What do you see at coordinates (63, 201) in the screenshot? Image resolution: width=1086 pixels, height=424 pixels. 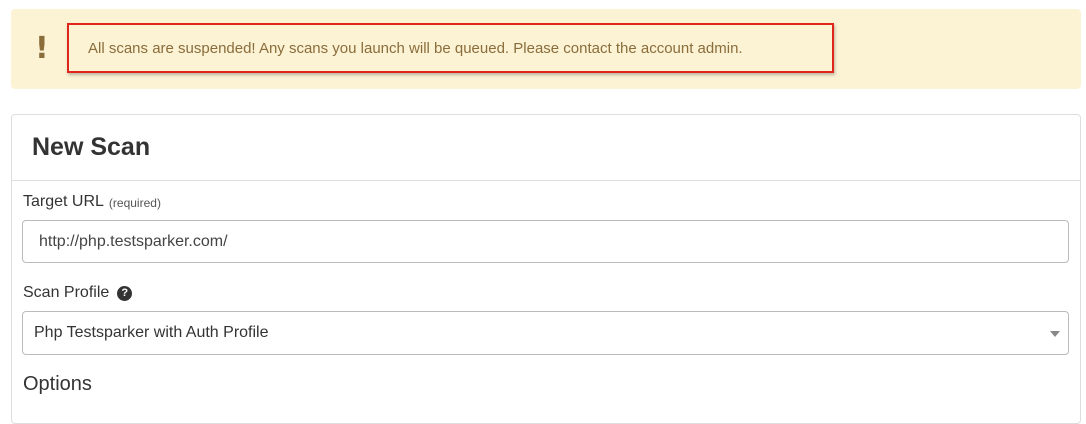 I see `target-url-label-text: Target URL` at bounding box center [63, 201].